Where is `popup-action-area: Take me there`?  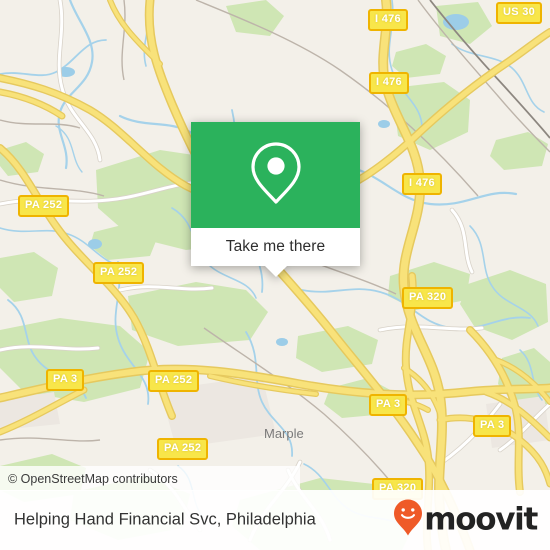
popup-action-area: Take me there is located at coordinates (275, 252).